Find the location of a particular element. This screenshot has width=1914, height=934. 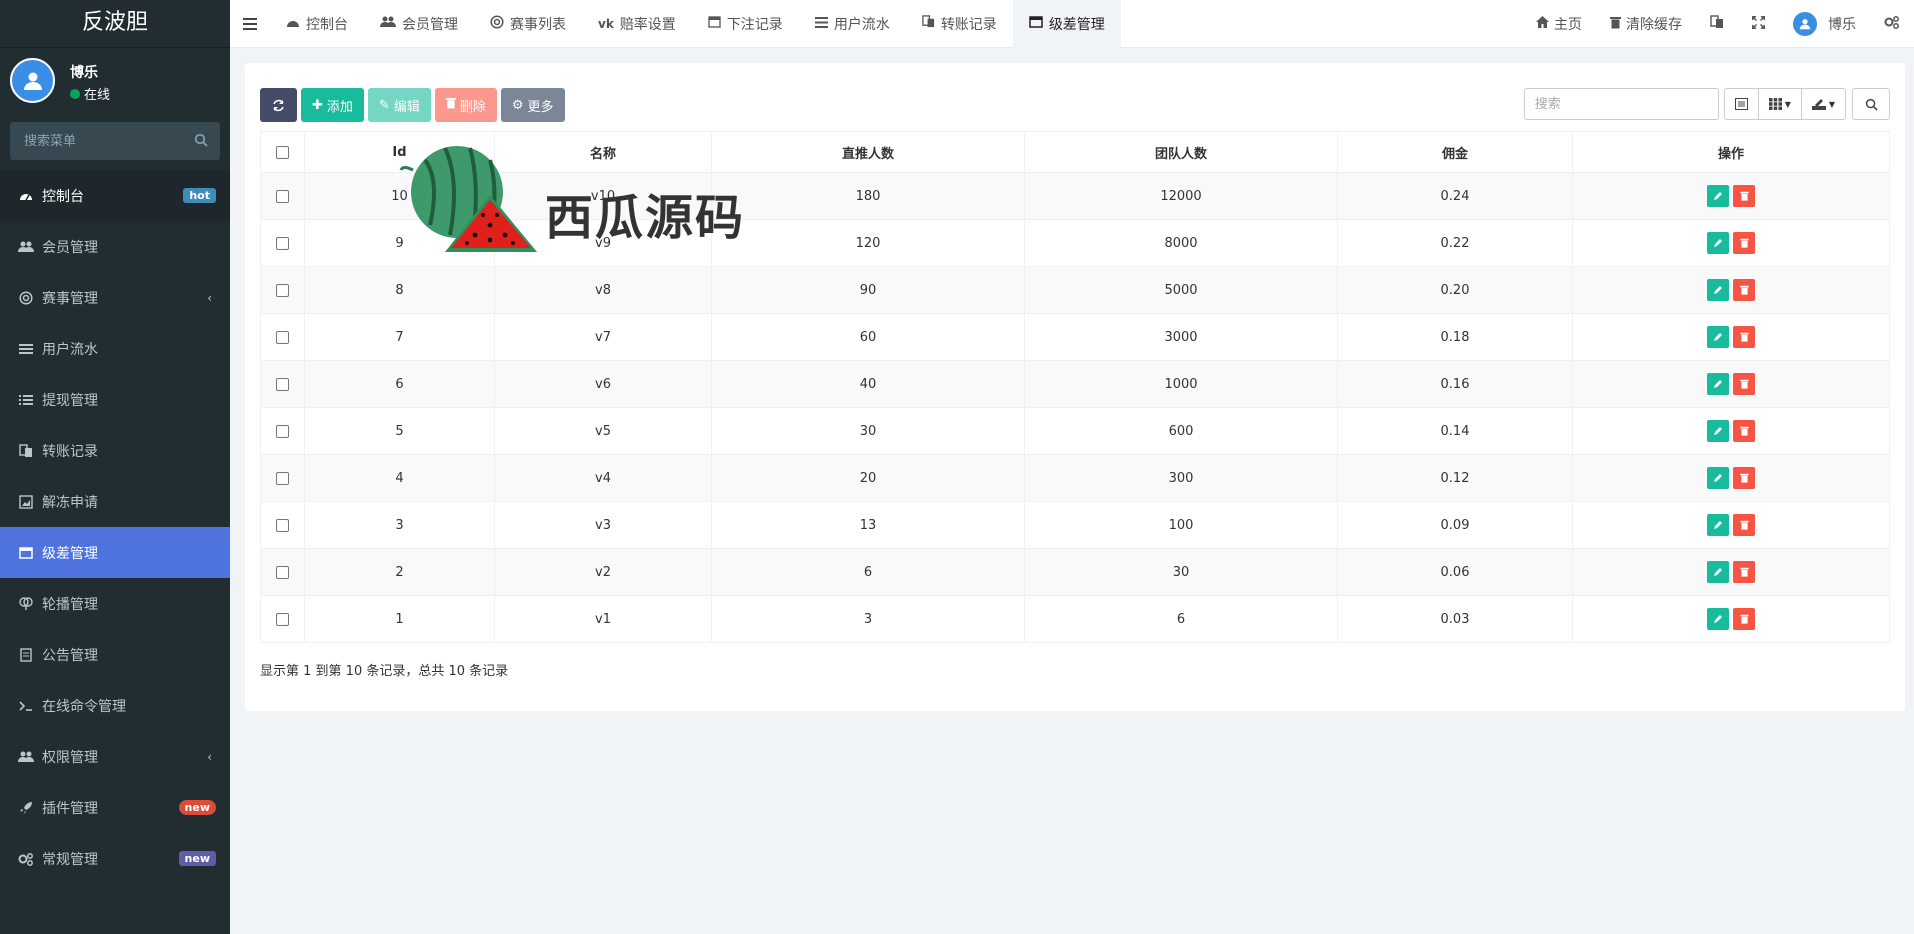

menu-toggle-icon is located at coordinates (250, 24).